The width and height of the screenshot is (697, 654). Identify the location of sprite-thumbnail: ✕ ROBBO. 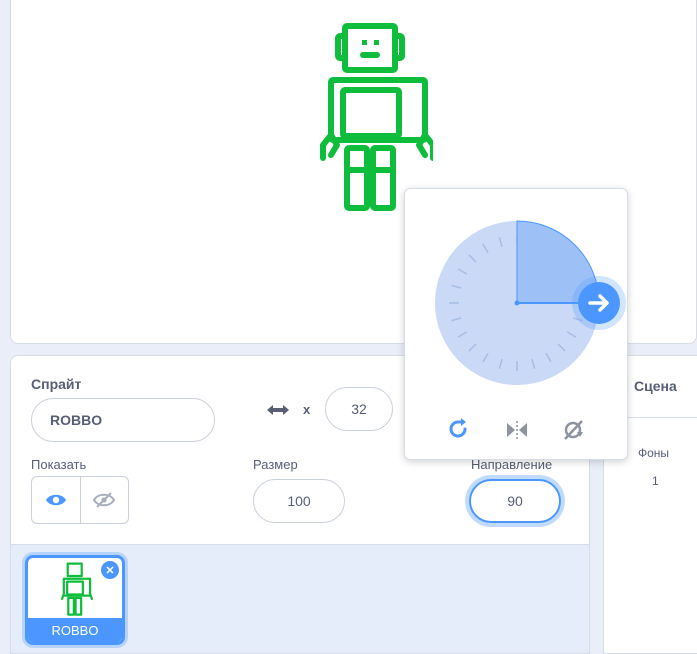
(75, 600).